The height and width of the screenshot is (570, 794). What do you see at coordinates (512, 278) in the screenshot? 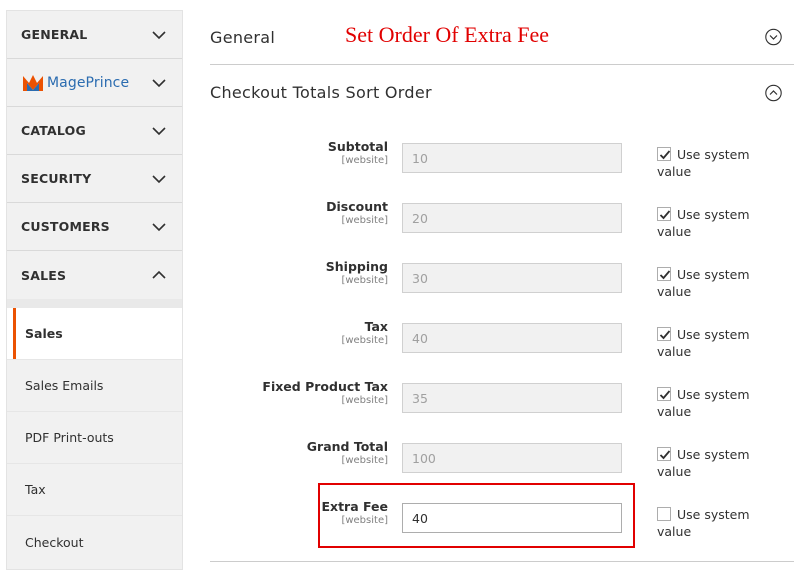
I see `shipping-sort-input` at bounding box center [512, 278].